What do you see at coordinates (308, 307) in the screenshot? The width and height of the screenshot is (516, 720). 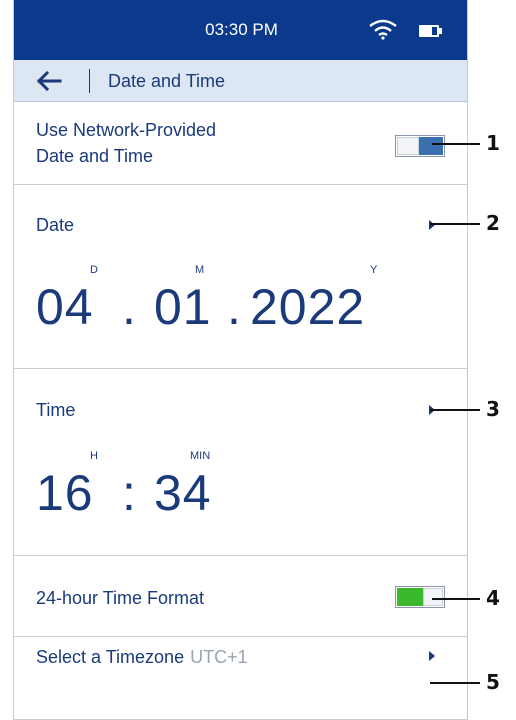 I see `year-value: 2022` at bounding box center [308, 307].